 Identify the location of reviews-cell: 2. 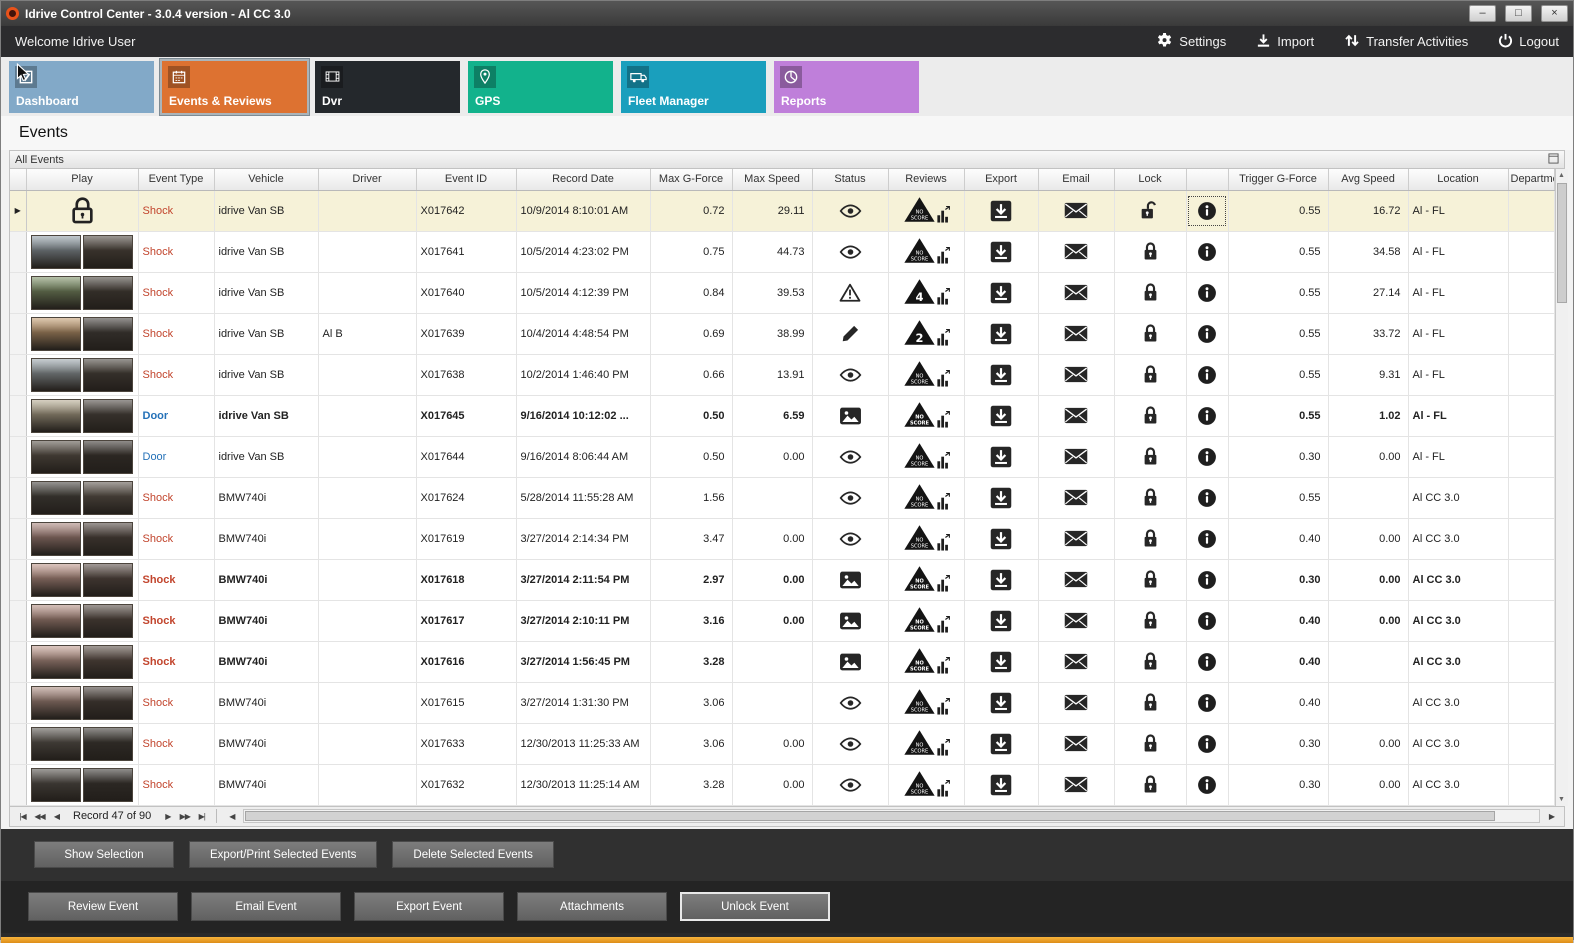
(926, 334).